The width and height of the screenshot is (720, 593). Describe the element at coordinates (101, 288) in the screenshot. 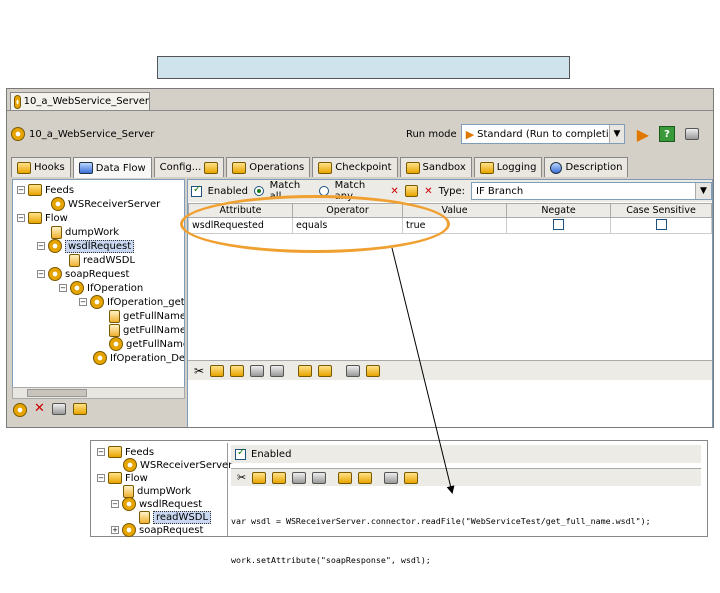

I see `tree-node-if-operation: − IfOperation` at that location.